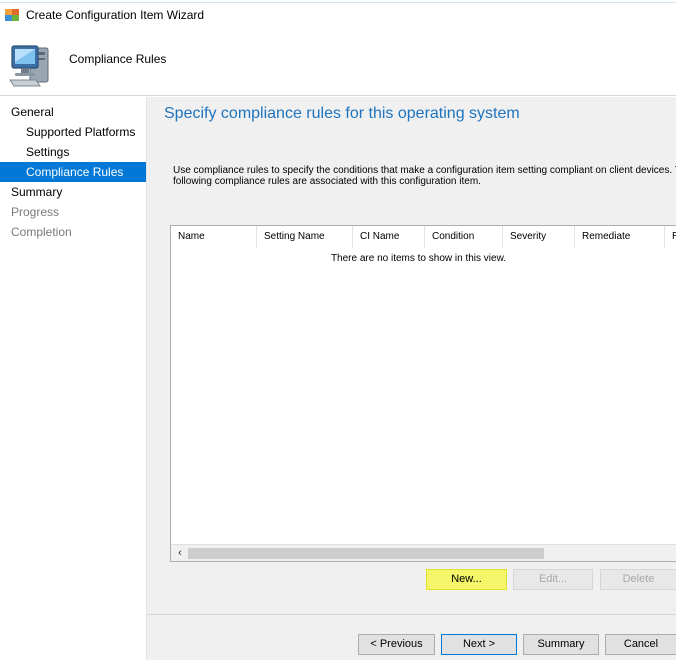 The image size is (676, 660). What do you see at coordinates (29, 66) in the screenshot?
I see `computer-icon` at bounding box center [29, 66].